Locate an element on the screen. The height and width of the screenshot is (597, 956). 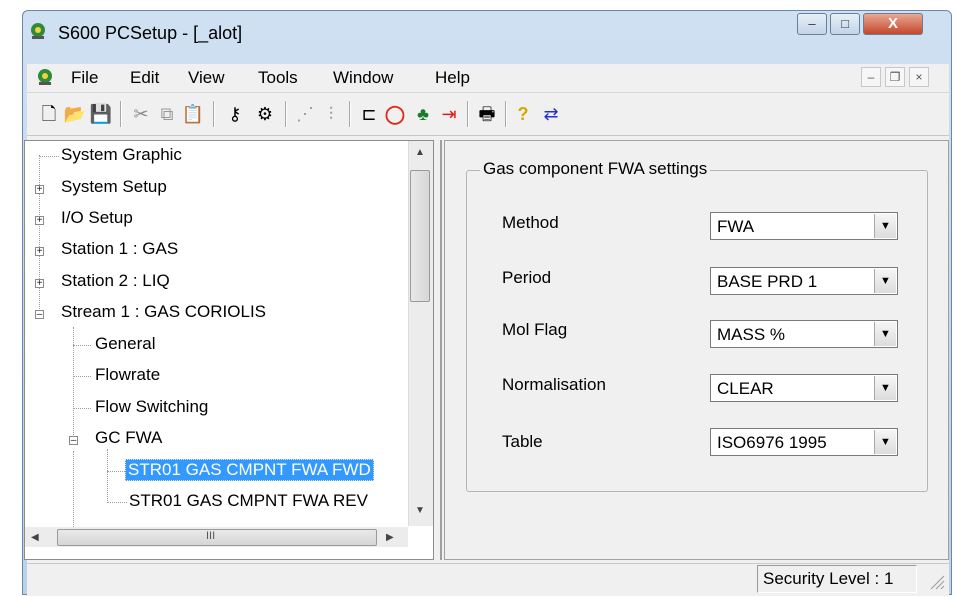
tree-item-stream-1: Stream 1 : GAS CORIOLIS is located at coordinates (163, 312).